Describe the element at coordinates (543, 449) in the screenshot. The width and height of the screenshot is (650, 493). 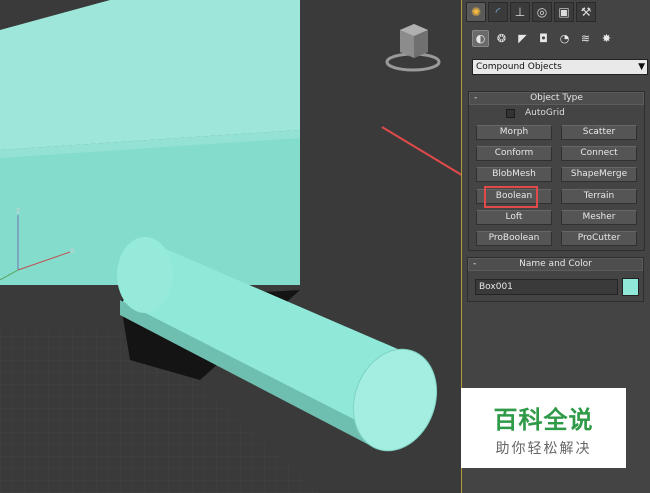
I see `watermark-subtitle: 助你轻松解决` at that location.